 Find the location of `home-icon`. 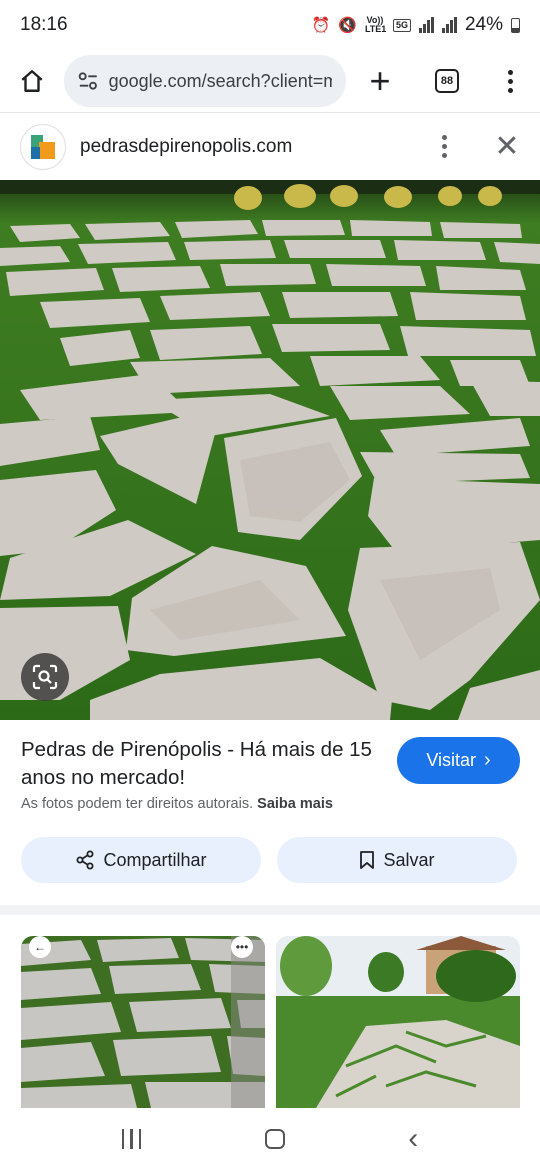

home-icon is located at coordinates (32, 81).